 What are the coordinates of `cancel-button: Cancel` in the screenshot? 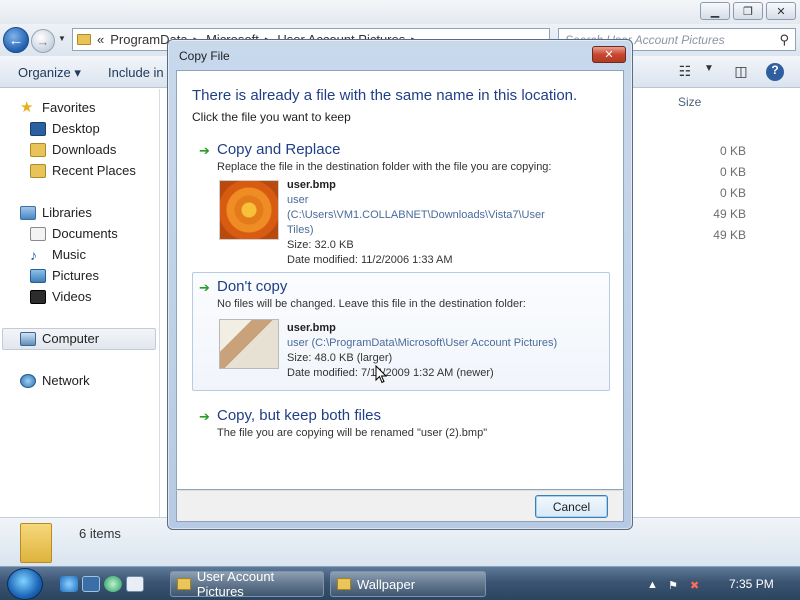 It's located at (571, 506).